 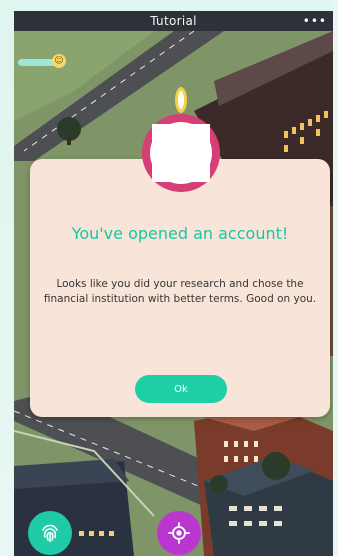 I want to click on screen-title: Tutorial, so click(x=173, y=21).